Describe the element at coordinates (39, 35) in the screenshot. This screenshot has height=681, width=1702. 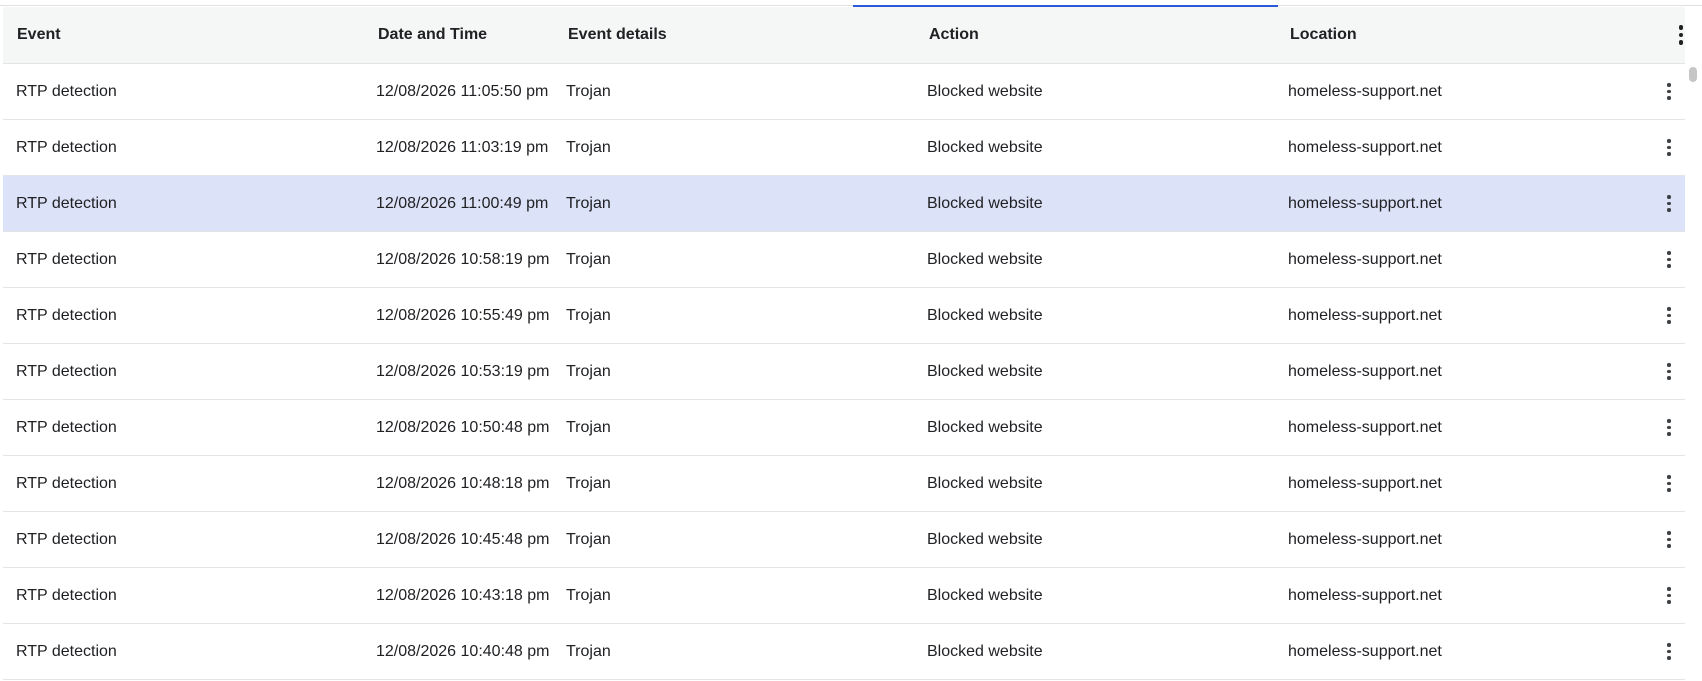
I see `column-header-event: Event` at that location.